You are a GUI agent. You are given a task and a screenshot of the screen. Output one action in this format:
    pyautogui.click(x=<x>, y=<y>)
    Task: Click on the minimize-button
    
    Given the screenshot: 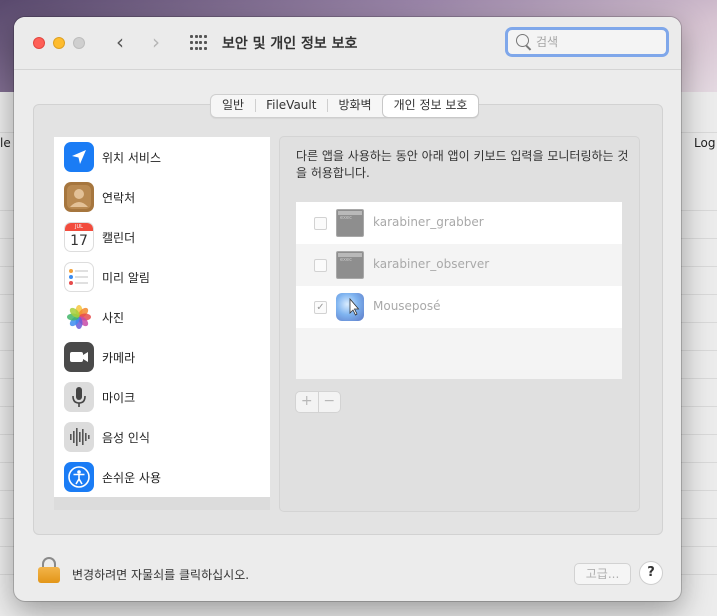 What is the action you would take?
    pyautogui.click(x=59, y=43)
    